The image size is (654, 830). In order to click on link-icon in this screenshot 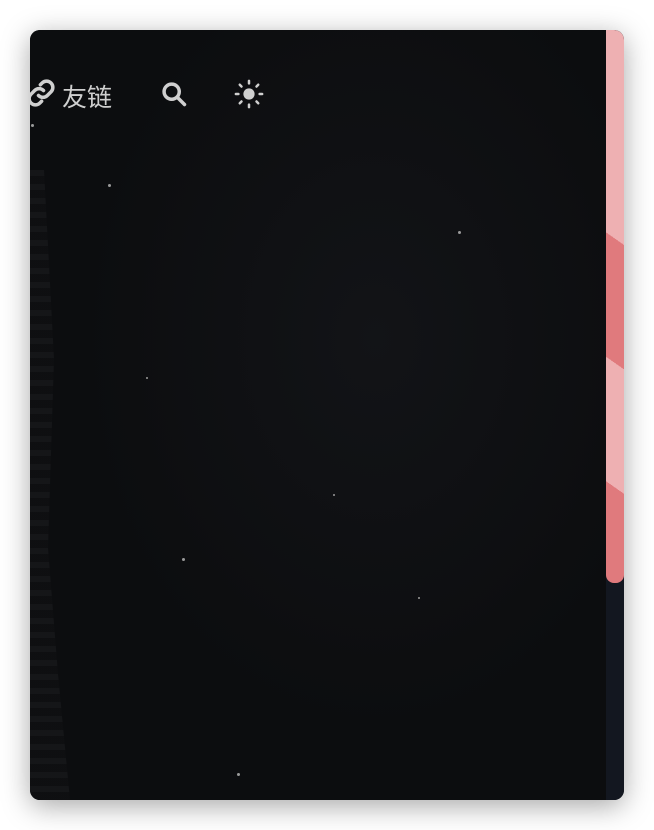, I will do `click(46, 96)`.